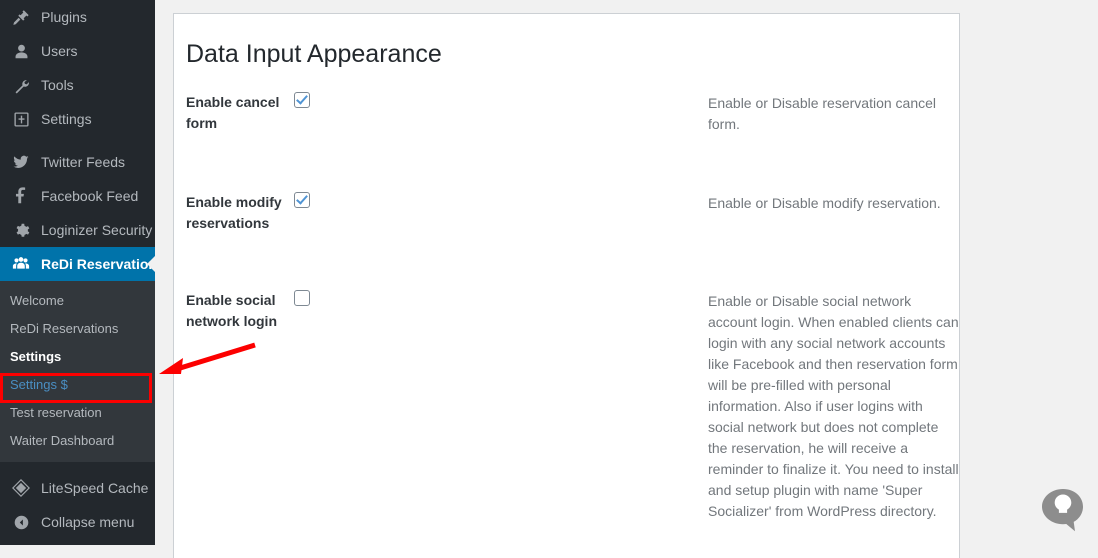 Image resolution: width=1098 pixels, height=558 pixels. I want to click on submenu-item-settings-dollar: Settings $, so click(77, 385).